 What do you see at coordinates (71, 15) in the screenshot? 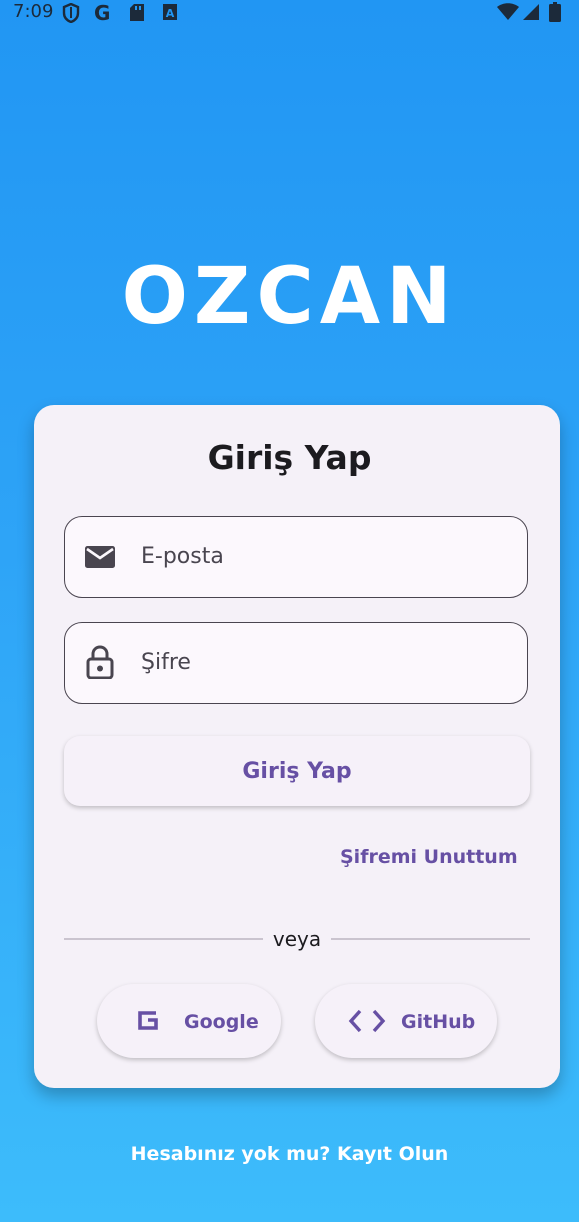
I see `shield-icon` at bounding box center [71, 15].